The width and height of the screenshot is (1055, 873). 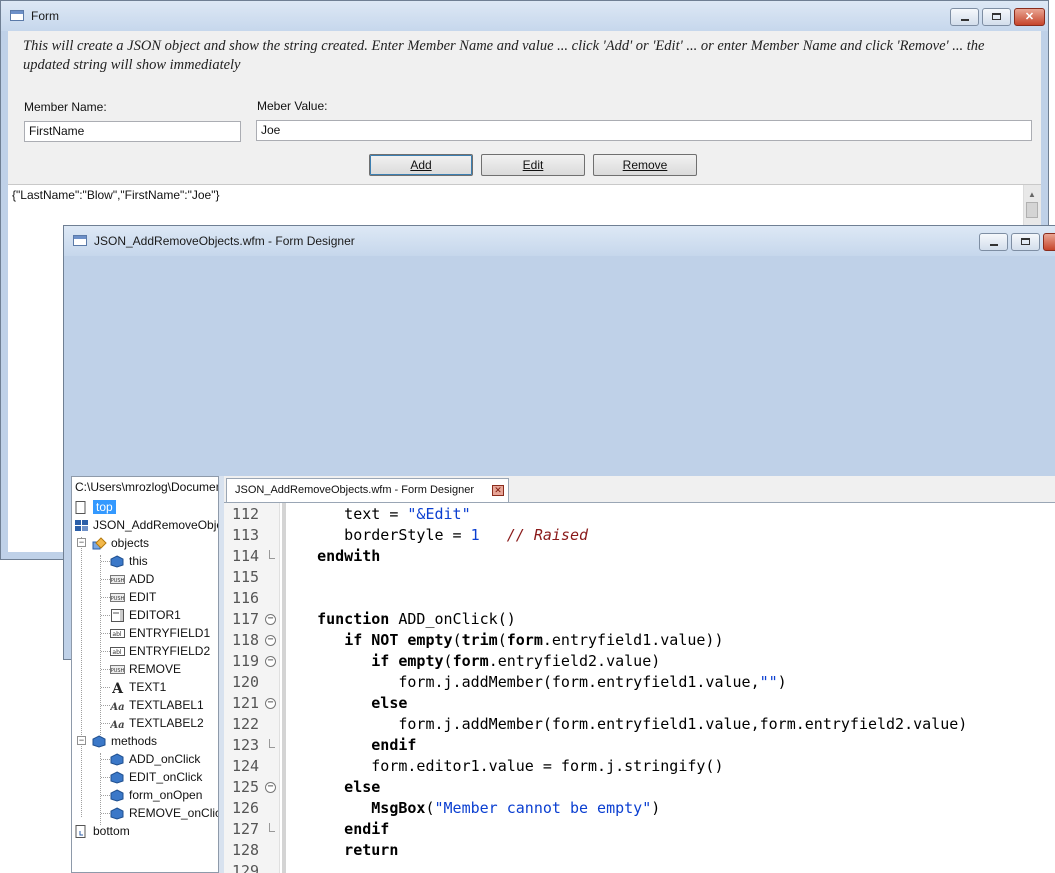 What do you see at coordinates (1032, 194) in the screenshot?
I see `scroll-up-icon: ▲` at bounding box center [1032, 194].